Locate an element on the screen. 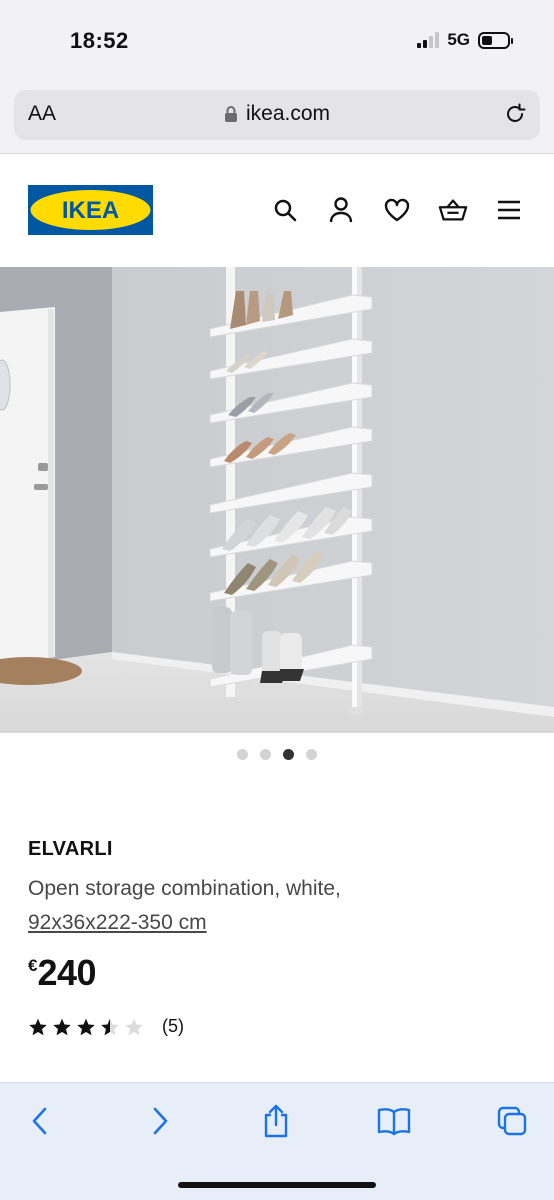 The height and width of the screenshot is (1200, 554). basket-button is located at coordinates (453, 210).